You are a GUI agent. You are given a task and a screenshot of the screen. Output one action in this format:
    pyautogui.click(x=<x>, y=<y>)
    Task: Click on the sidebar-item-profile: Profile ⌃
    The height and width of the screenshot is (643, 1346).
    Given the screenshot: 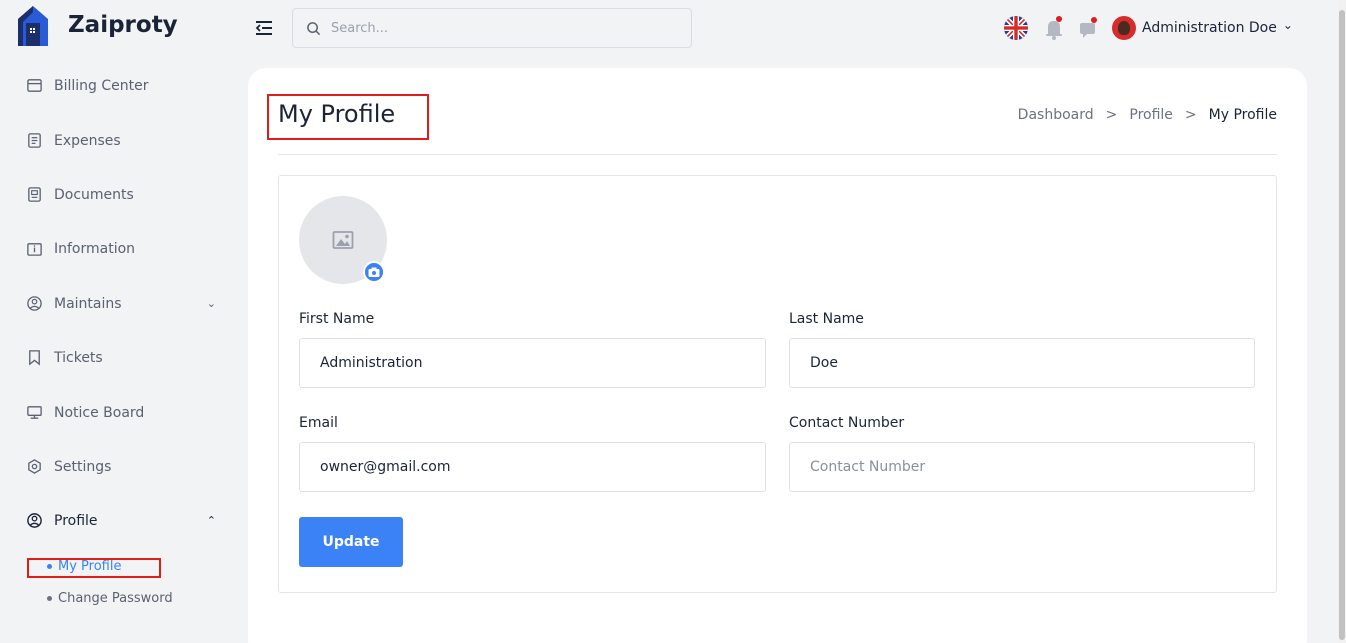 What is the action you would take?
    pyautogui.click(x=121, y=520)
    